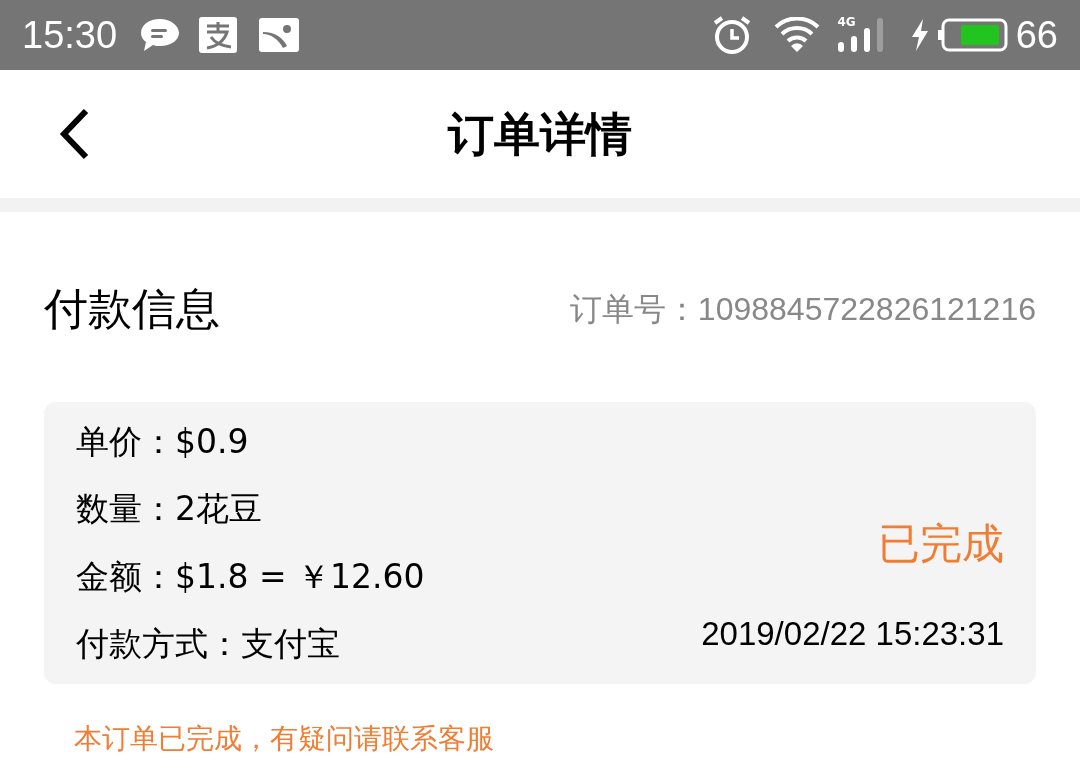 The width and height of the screenshot is (1080, 772). I want to click on detail-line: 金额：$1.8 = ￥12.60, so click(250, 576).